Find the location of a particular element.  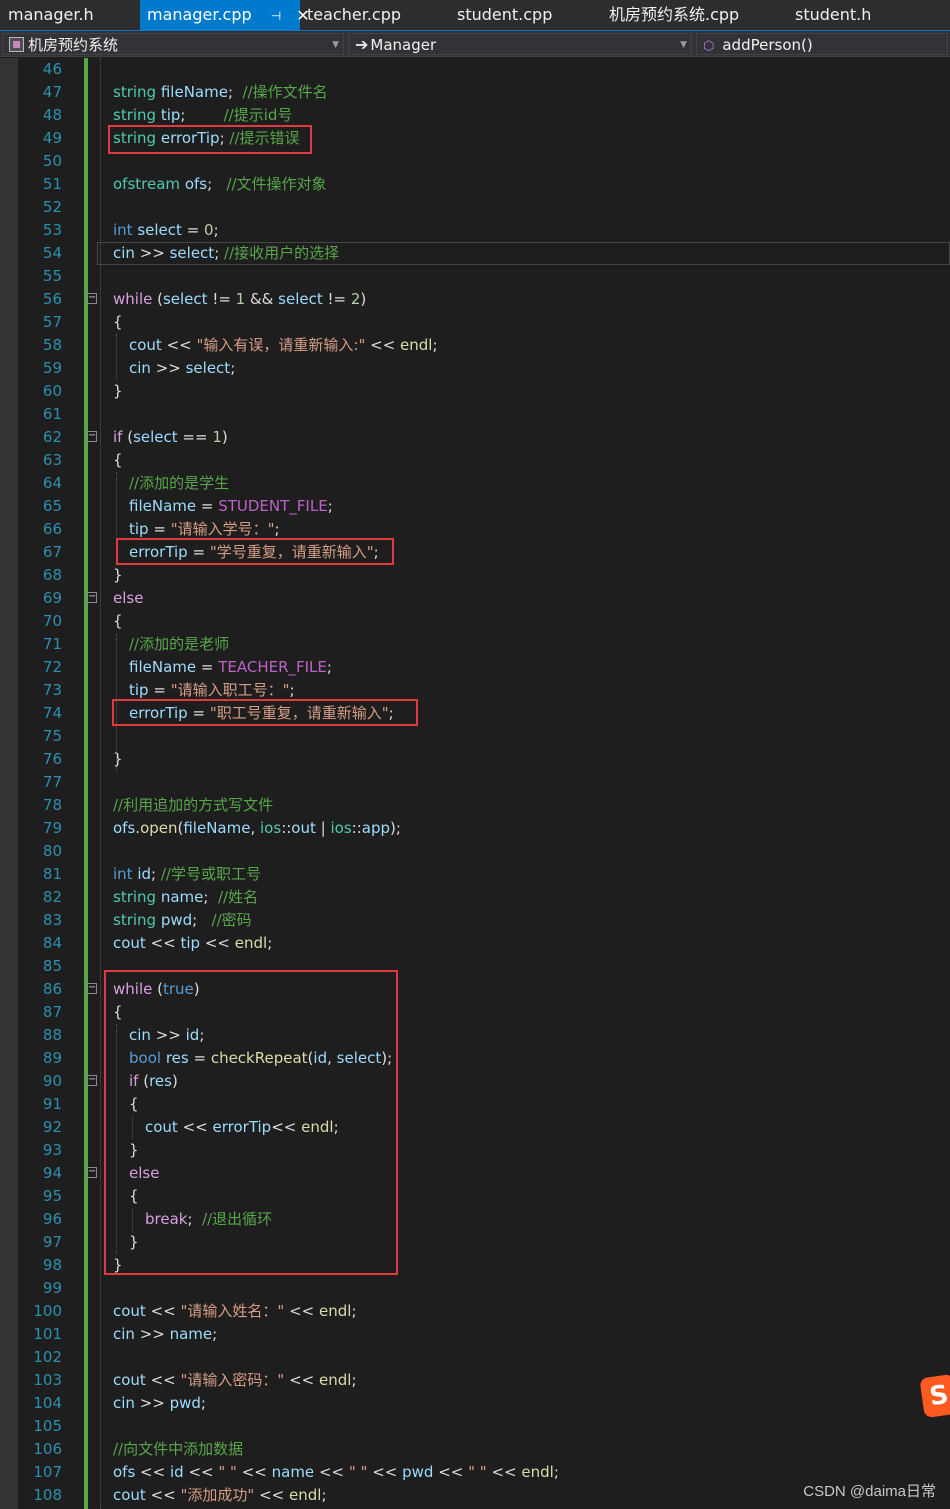

scope-dropdown: ➔ Manager ▼ is located at coordinates (520, 44).